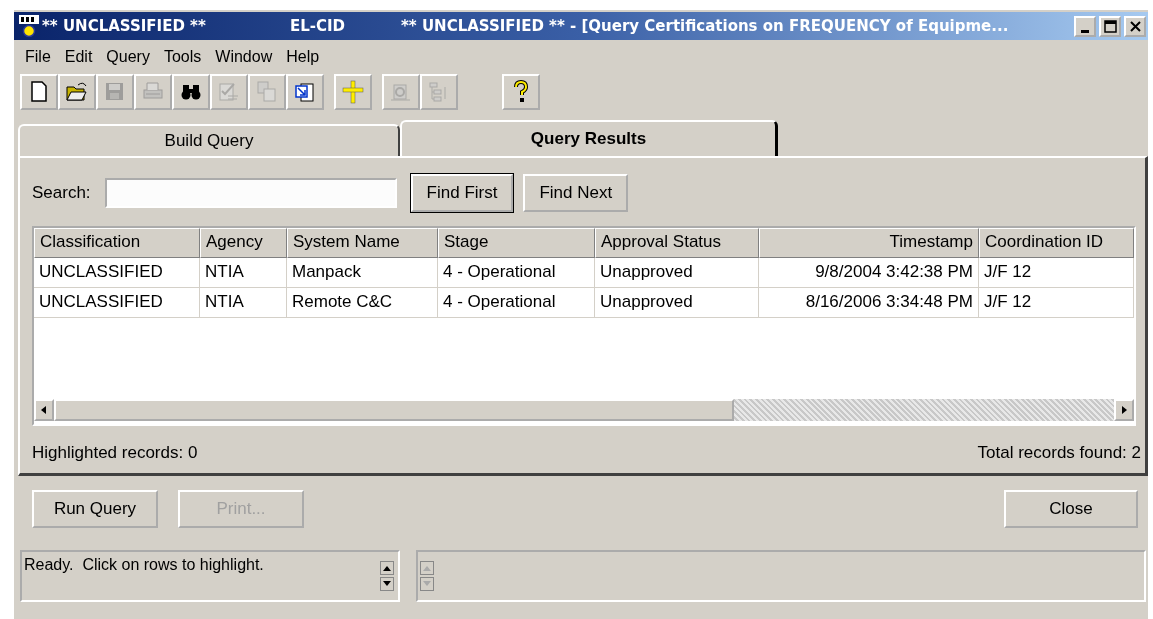  I want to click on minimize-icon, so click(1085, 31).